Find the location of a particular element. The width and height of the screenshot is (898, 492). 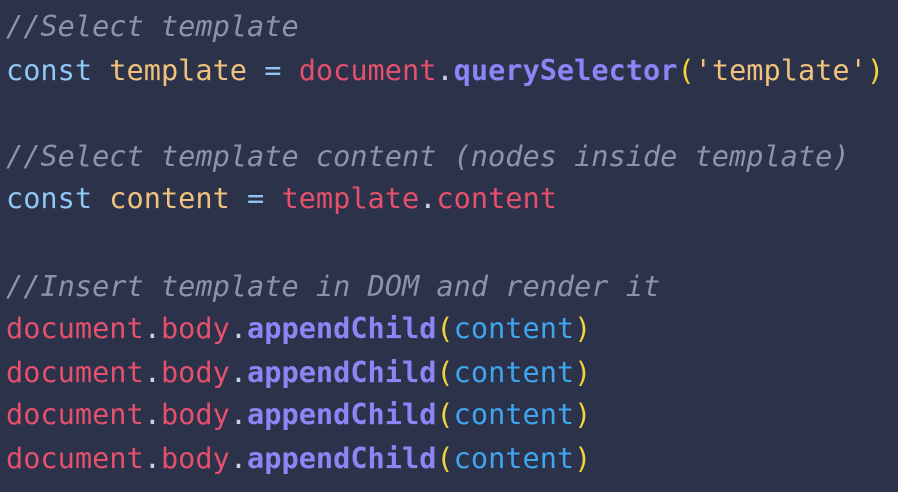

code-token: //Insert template in DOM and render it is located at coordinates (333, 286).